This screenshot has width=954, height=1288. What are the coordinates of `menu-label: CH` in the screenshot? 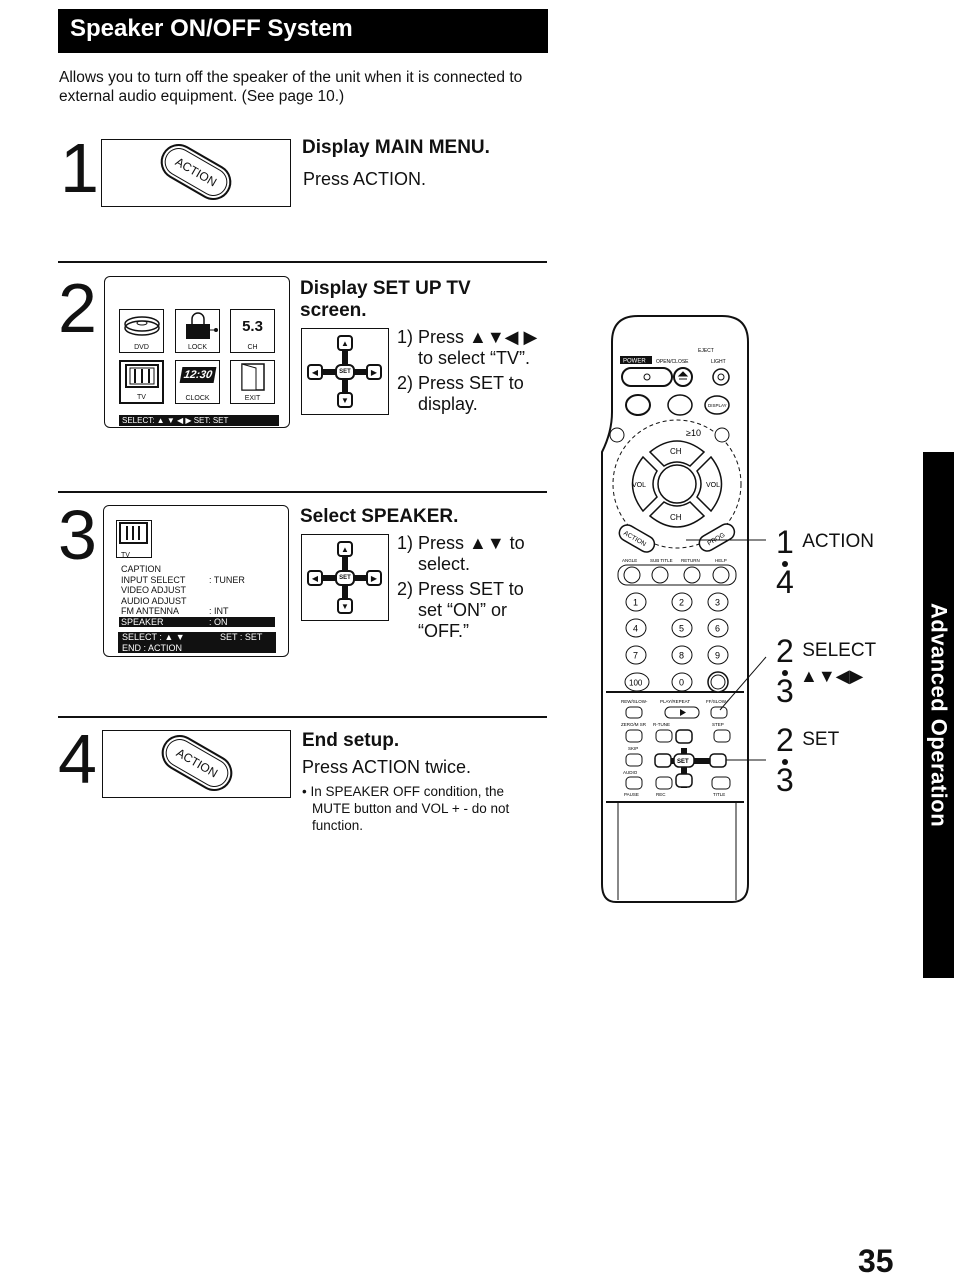 It's located at (252, 347).